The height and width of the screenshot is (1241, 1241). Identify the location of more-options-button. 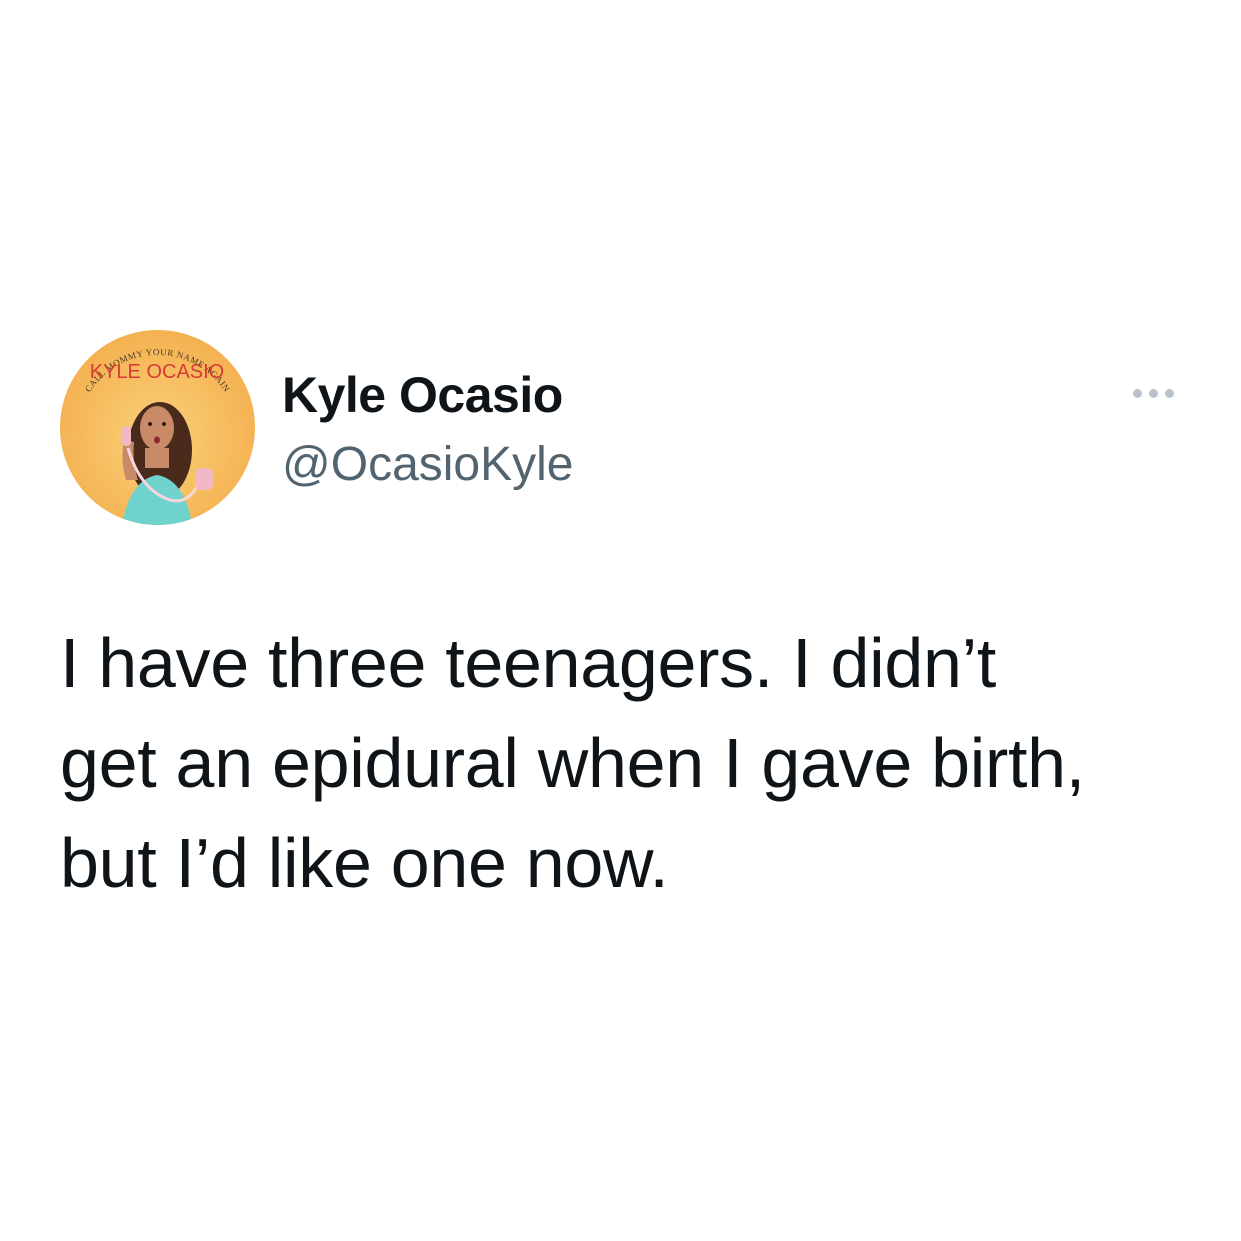
(1154, 393).